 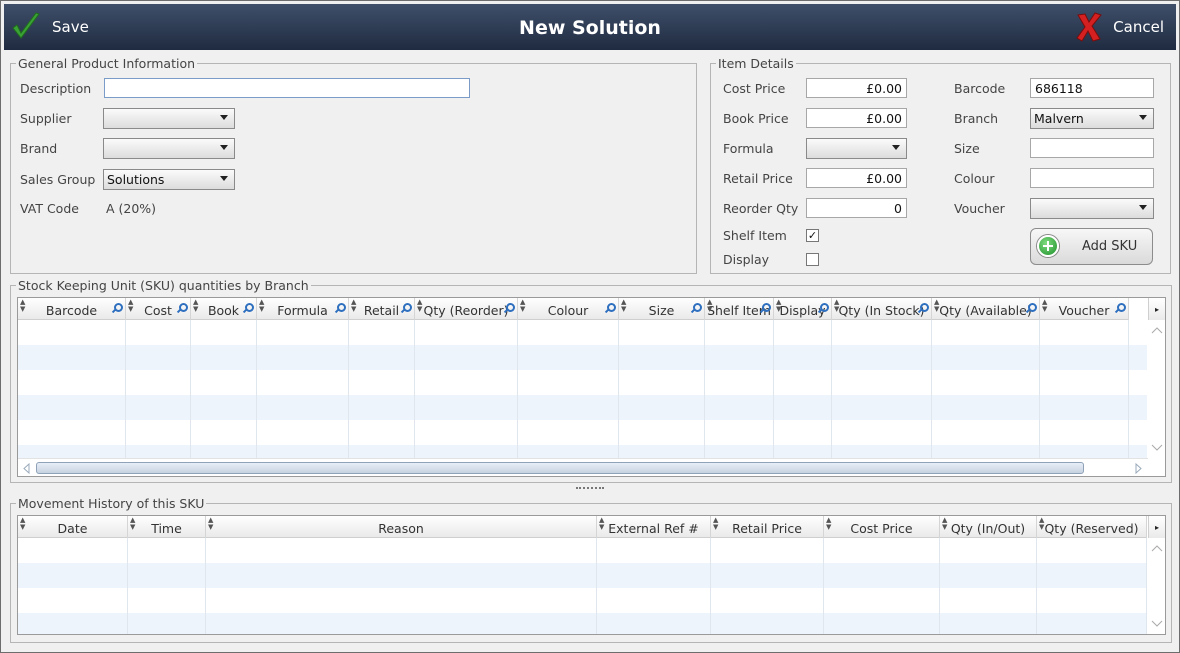 I want to click on voucher-dropdown, so click(x=1092, y=208).